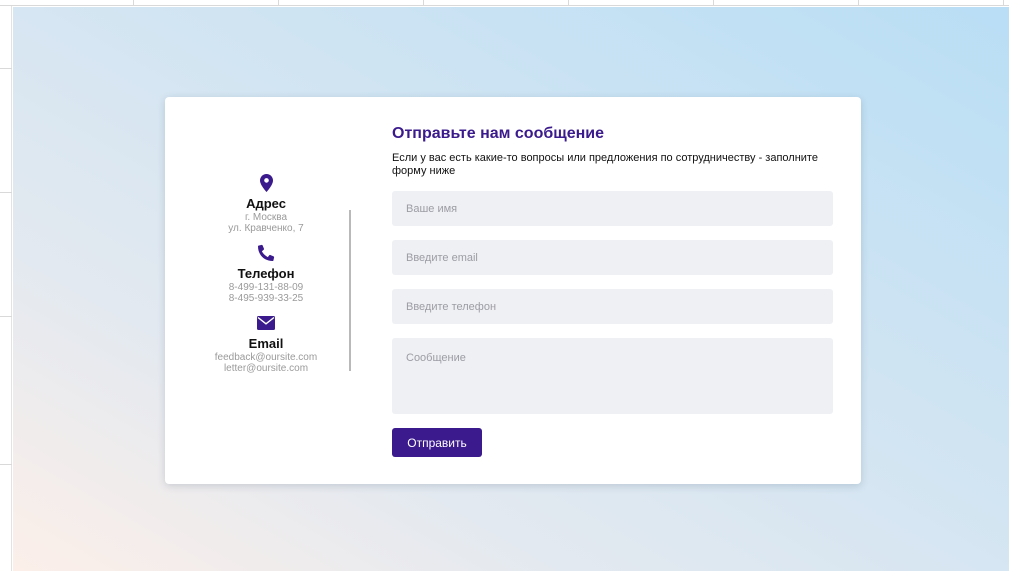 Image resolution: width=1009 pixels, height=571 pixels. I want to click on form-title: Отправьте нам сообщение, so click(498, 133).